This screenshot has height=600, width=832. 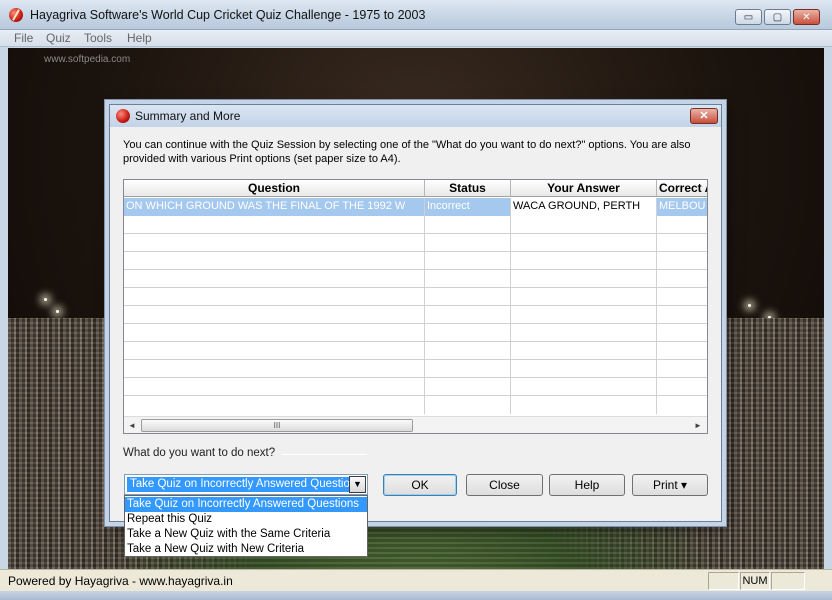 What do you see at coordinates (670, 485) in the screenshot?
I see `print-button: Print ▾` at bounding box center [670, 485].